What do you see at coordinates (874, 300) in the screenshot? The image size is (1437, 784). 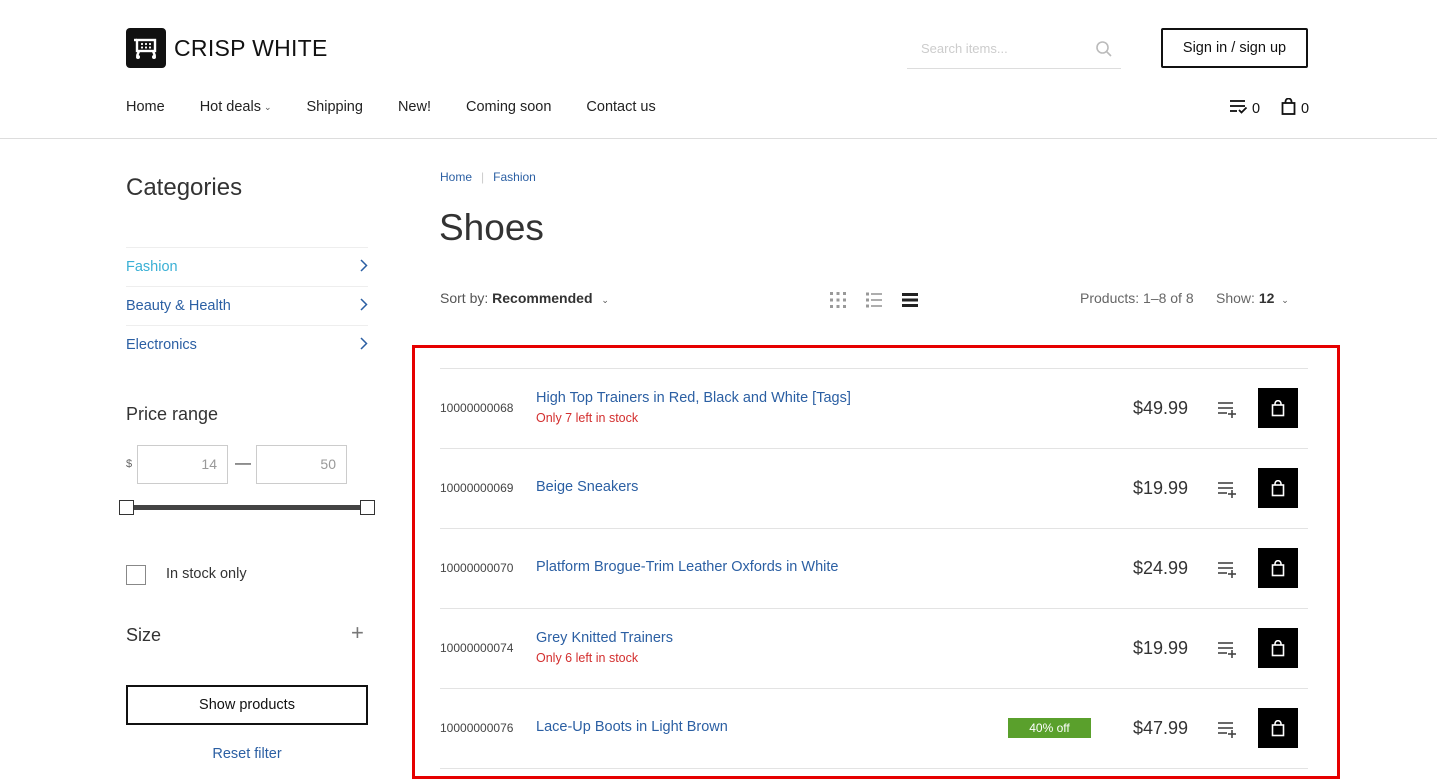 I see `list-view-icon` at bounding box center [874, 300].